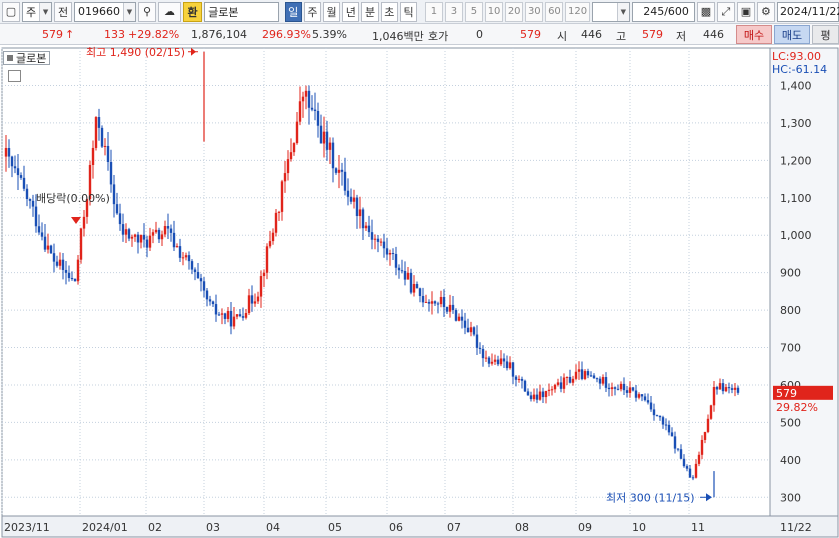 Image resolution: width=839 pixels, height=538 pixels. Describe the element at coordinates (554, 11) in the screenshot. I see `interval-60: 60` at that location.